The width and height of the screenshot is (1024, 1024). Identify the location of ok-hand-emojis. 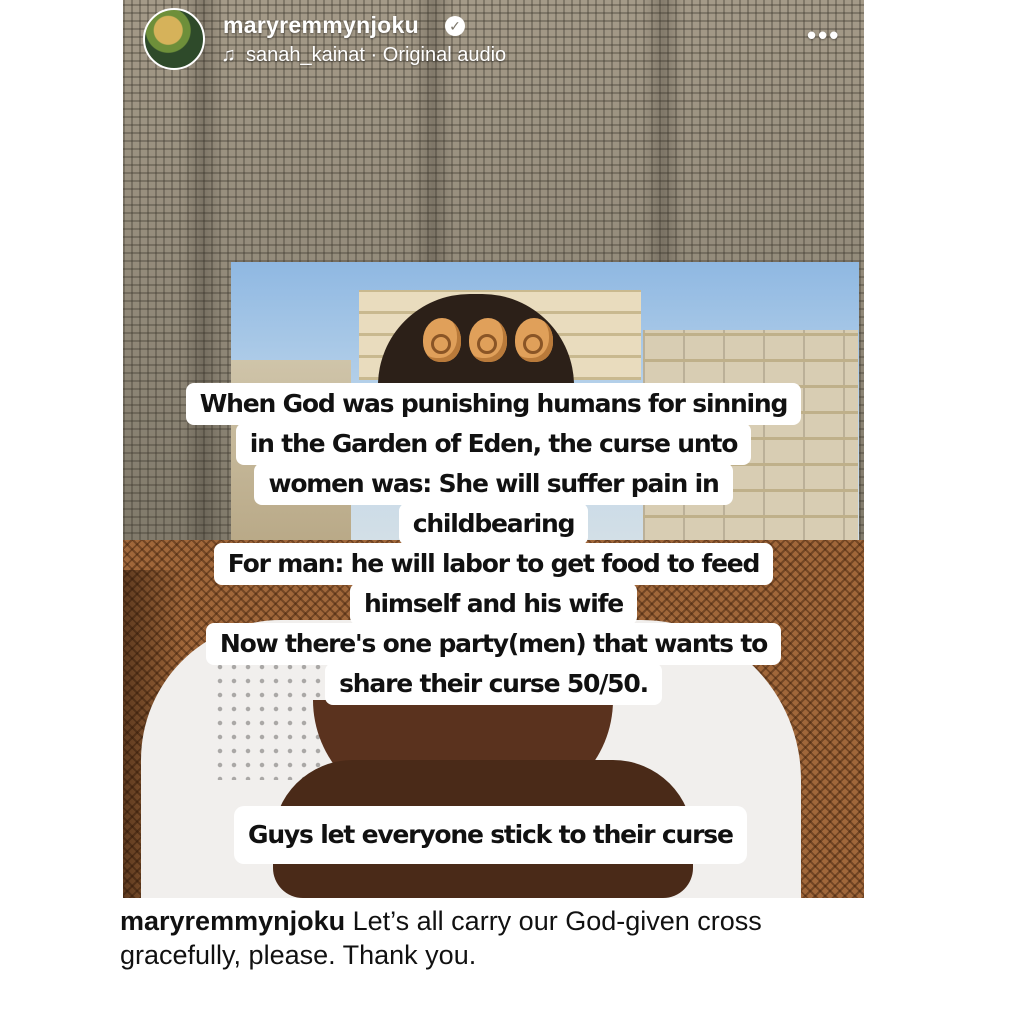
(488, 340).